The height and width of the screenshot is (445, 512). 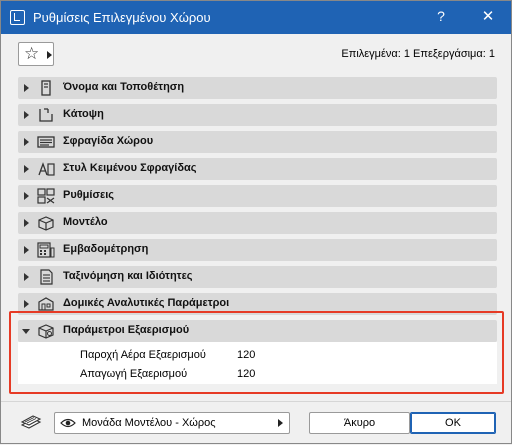 What do you see at coordinates (32, 53) in the screenshot?
I see `star-icon: ☆` at bounding box center [32, 53].